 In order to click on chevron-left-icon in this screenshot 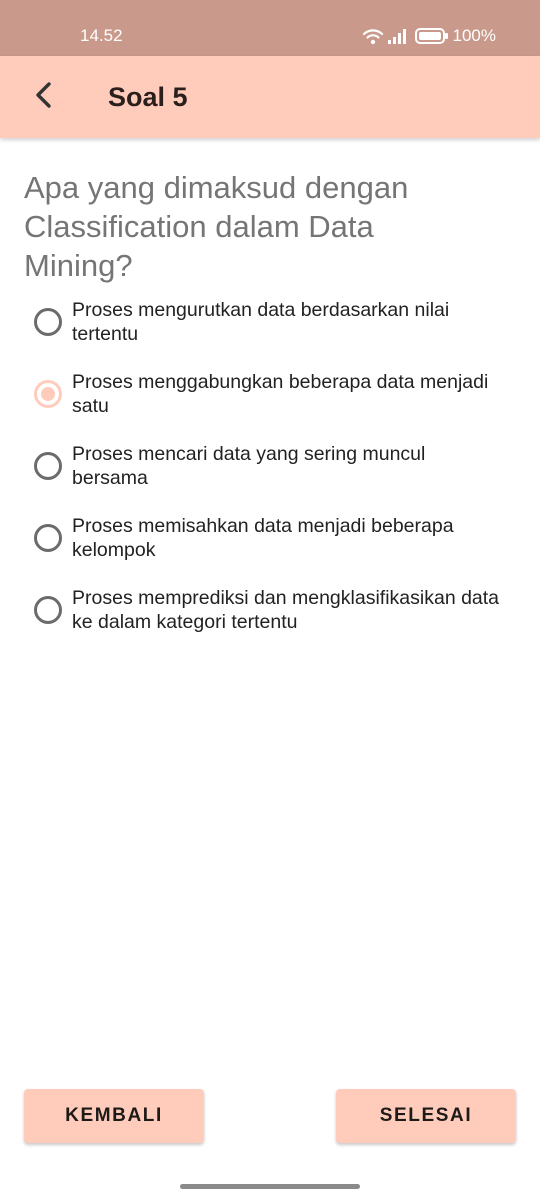, I will do `click(44, 97)`.